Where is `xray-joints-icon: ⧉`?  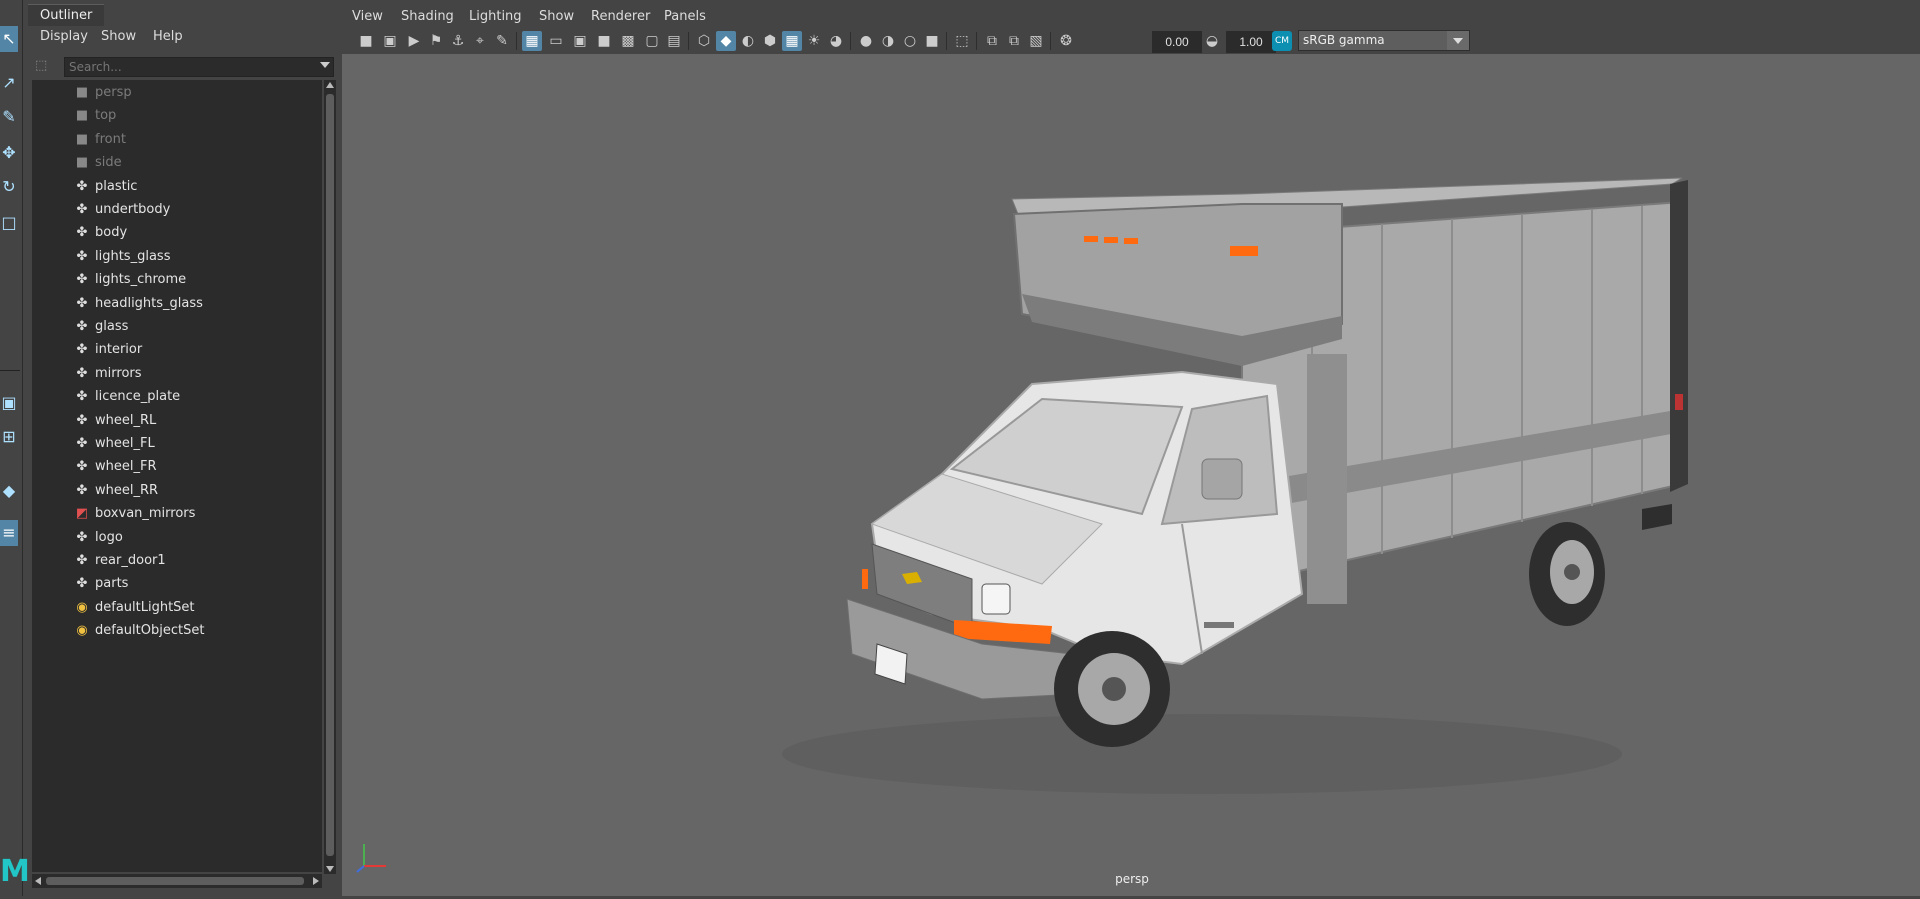
xray-joints-icon: ⧉ is located at coordinates (1014, 41).